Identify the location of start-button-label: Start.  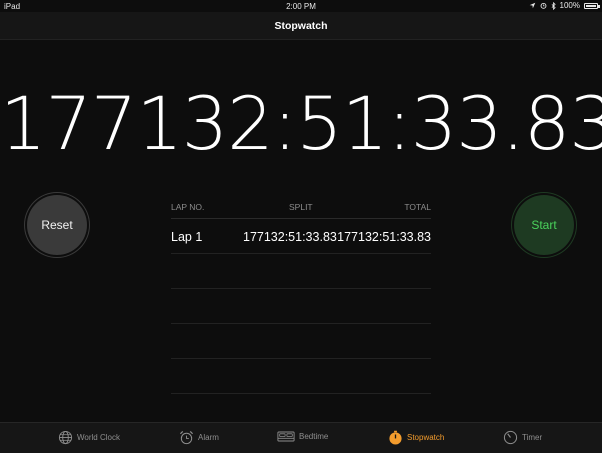
(544, 225).